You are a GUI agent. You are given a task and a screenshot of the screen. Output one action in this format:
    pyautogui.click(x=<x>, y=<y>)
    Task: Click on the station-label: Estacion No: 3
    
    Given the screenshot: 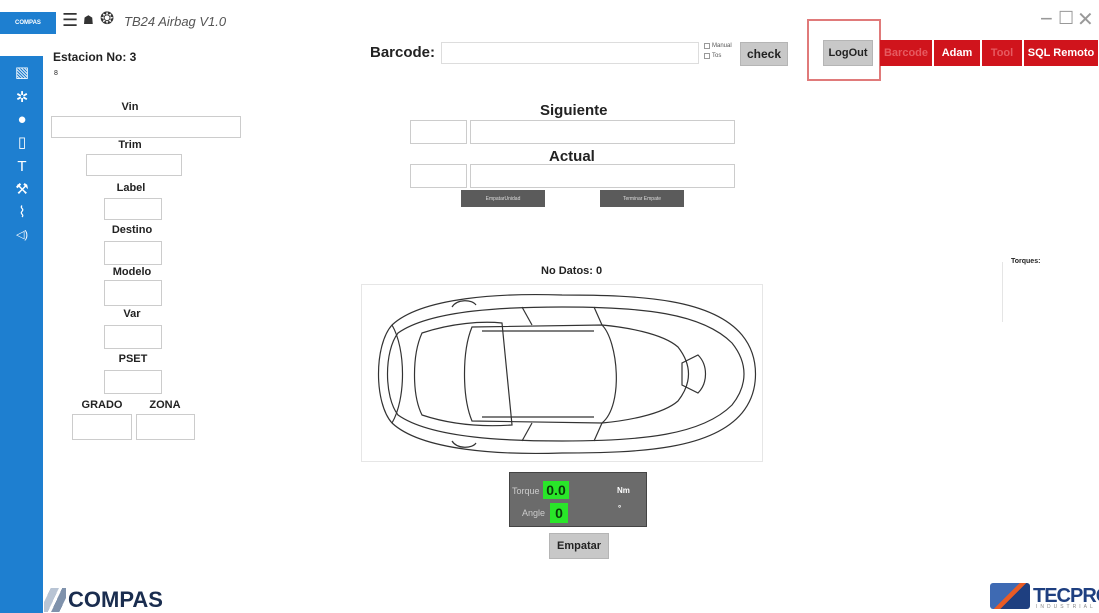 What is the action you would take?
    pyautogui.click(x=95, y=57)
    